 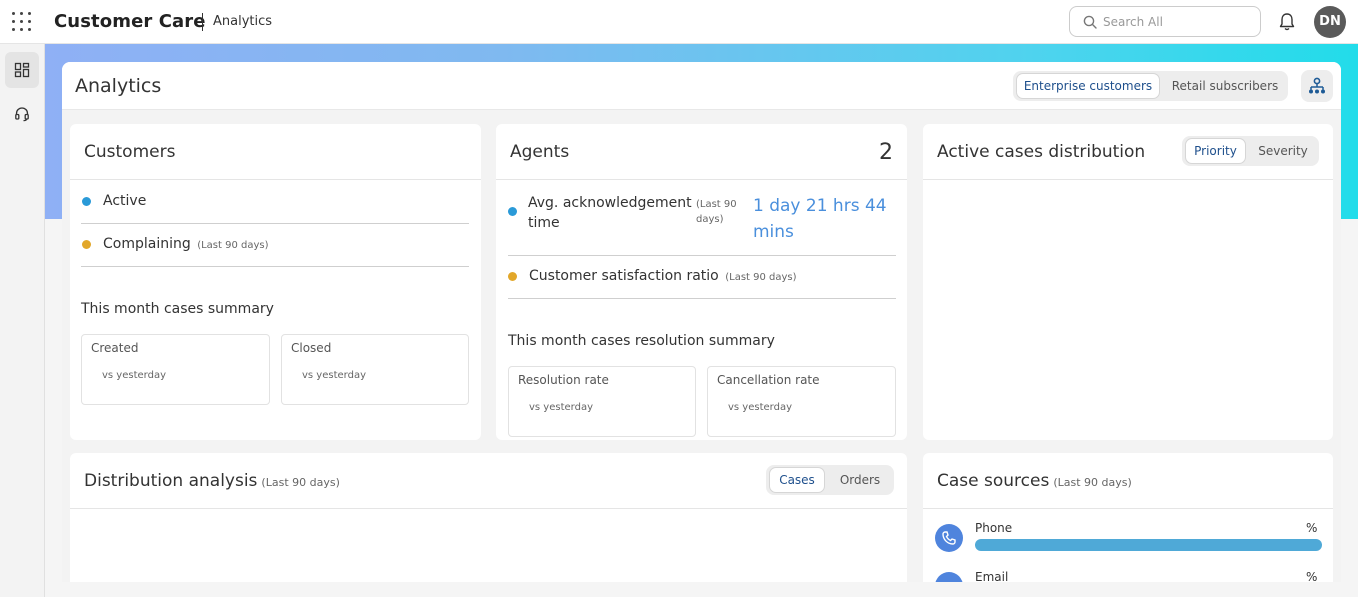 What do you see at coordinates (118, 86) in the screenshot?
I see `page-title: Analytics` at bounding box center [118, 86].